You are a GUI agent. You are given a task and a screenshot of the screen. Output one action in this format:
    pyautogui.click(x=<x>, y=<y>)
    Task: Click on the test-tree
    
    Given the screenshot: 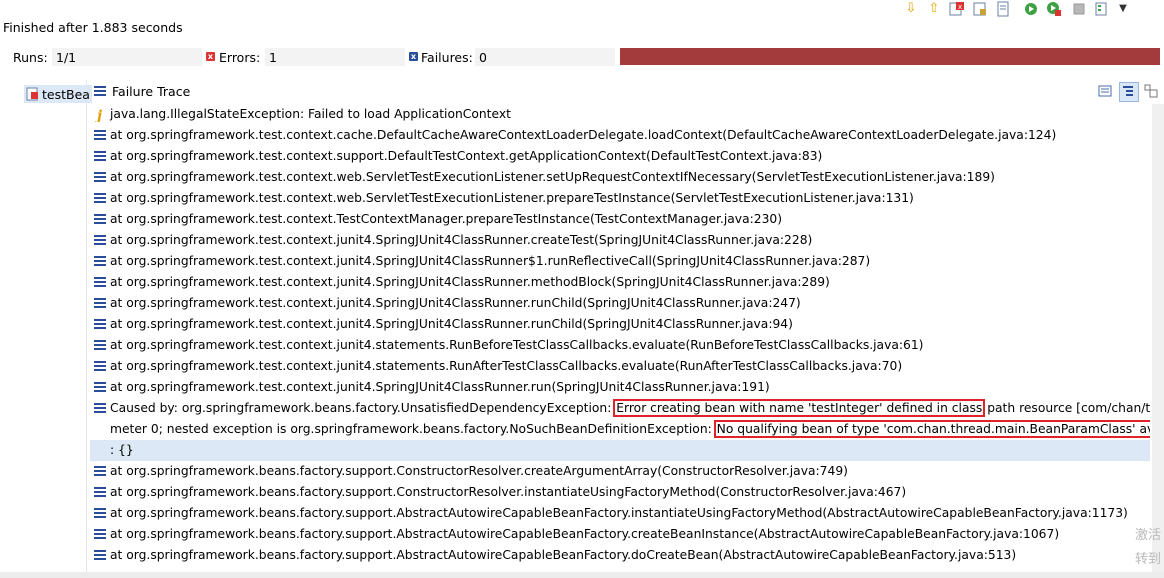 What is the action you would take?
    pyautogui.click(x=43, y=329)
    